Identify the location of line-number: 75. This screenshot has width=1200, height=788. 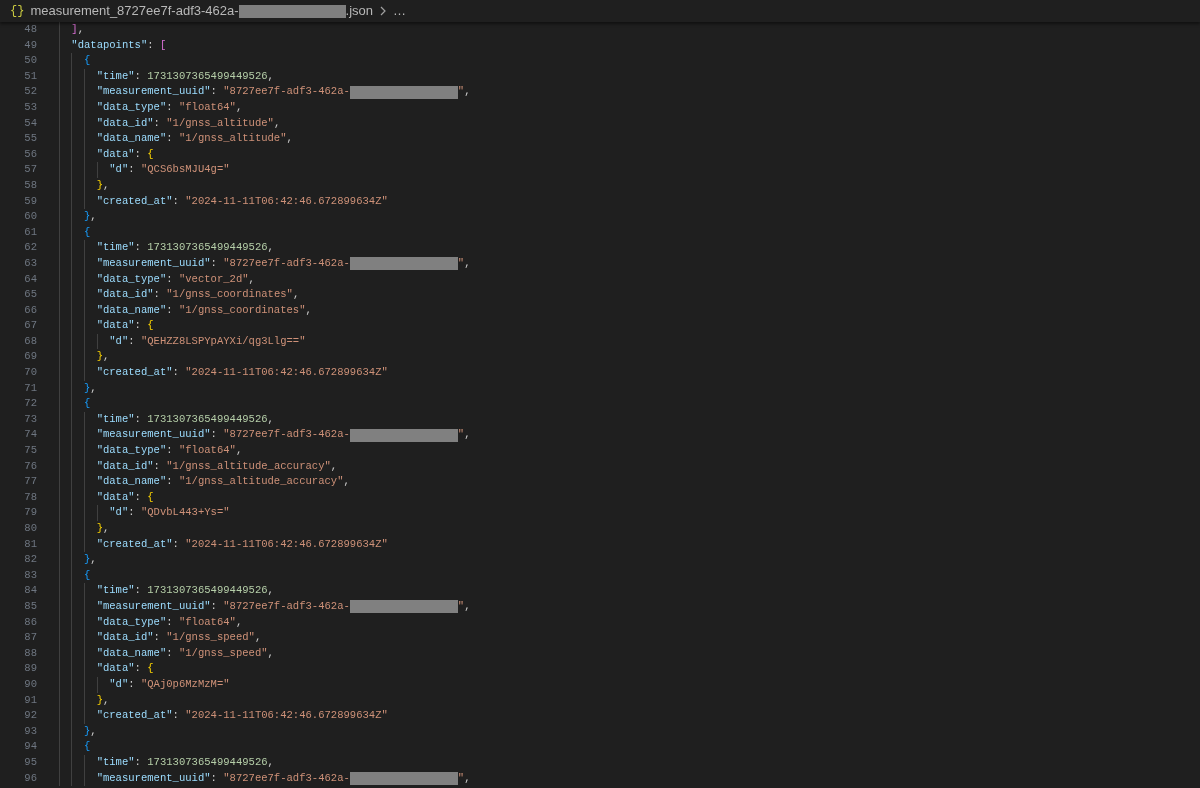
(30, 451).